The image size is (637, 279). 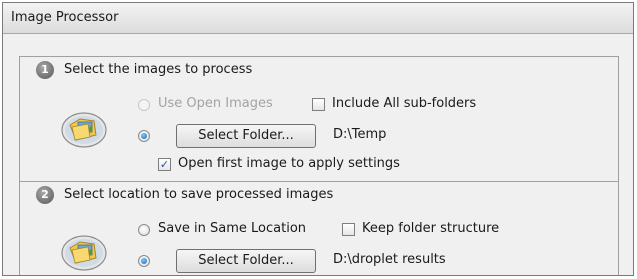 What do you see at coordinates (144, 105) in the screenshot?
I see `use-open-images-radio` at bounding box center [144, 105].